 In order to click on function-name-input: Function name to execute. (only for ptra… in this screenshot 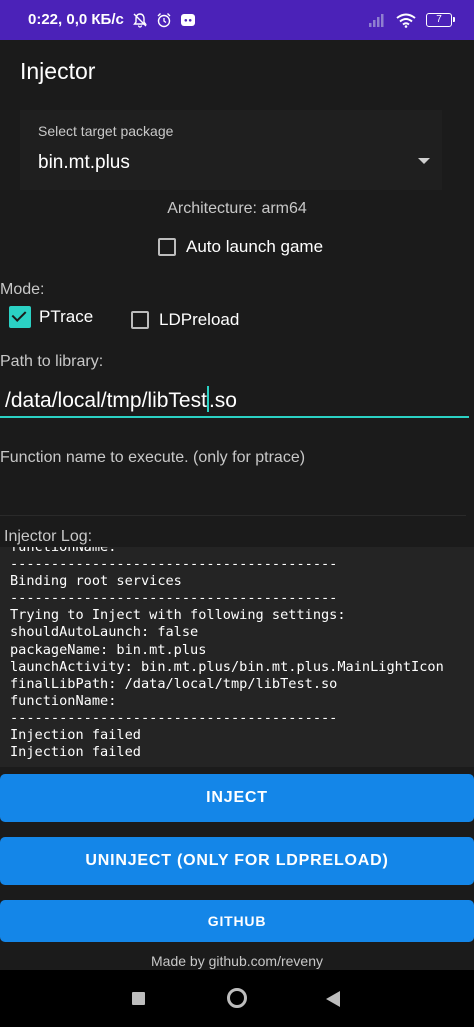, I will do `click(233, 480)`.